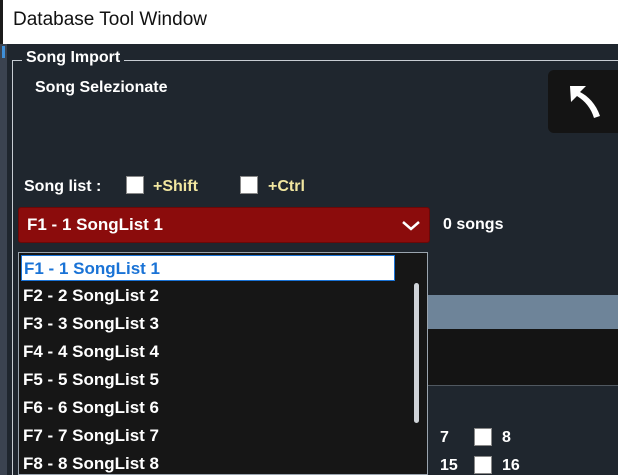  Describe the element at coordinates (411, 226) in the screenshot. I see `chevron-down-icon` at that location.